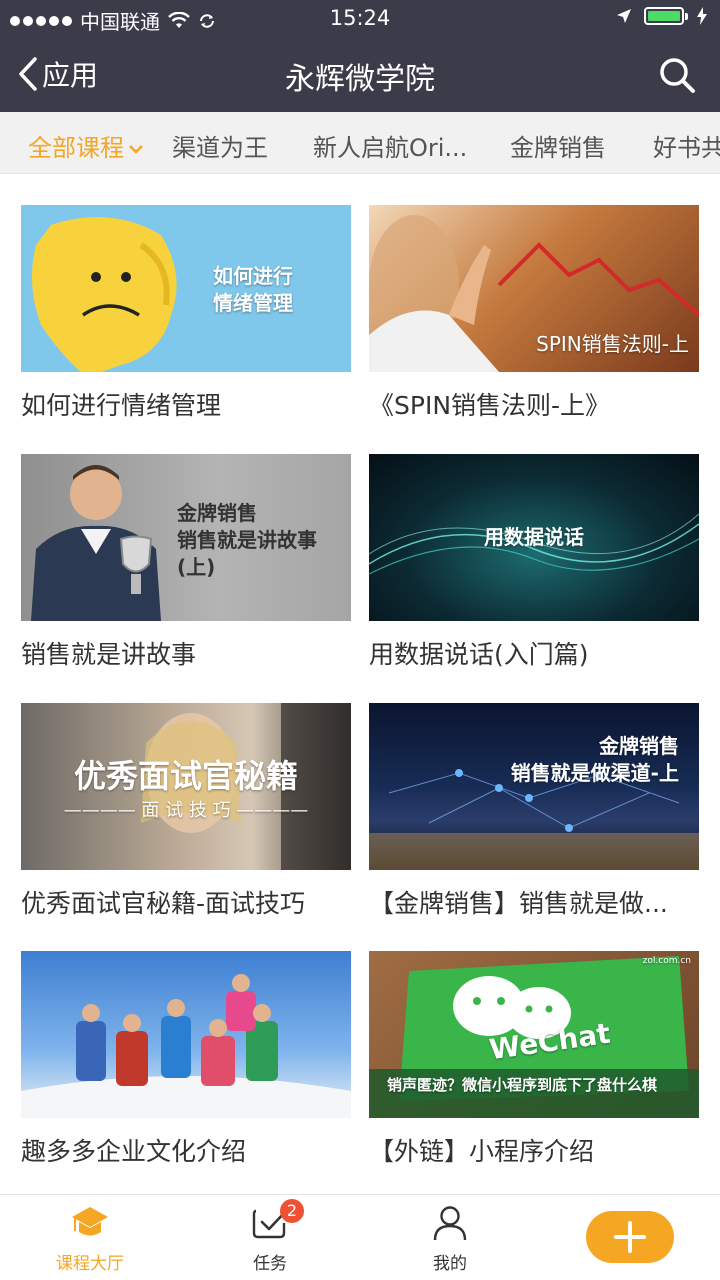 Image resolution: width=720 pixels, height=1280 pixels. I want to click on course-thumbnail: SPIN销售法则-上, so click(534, 288).